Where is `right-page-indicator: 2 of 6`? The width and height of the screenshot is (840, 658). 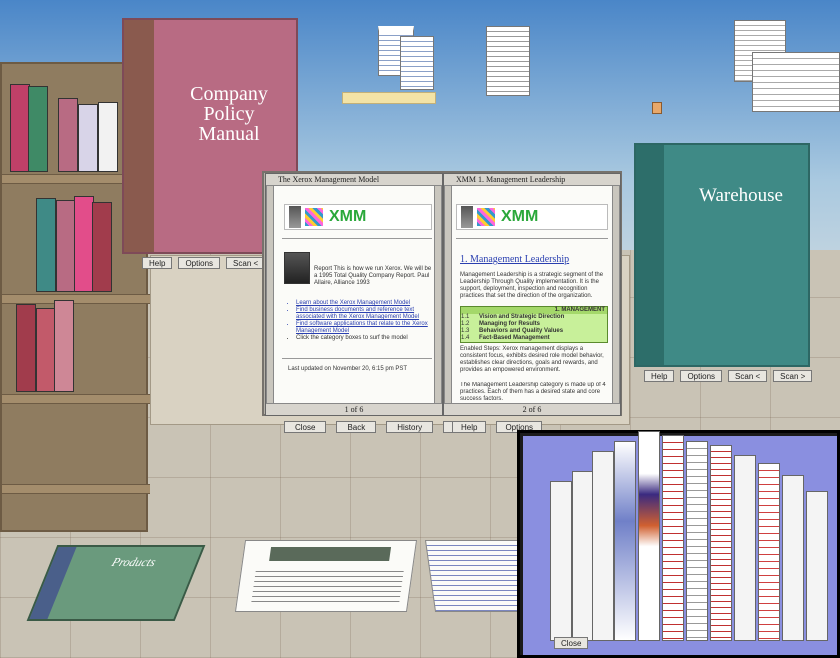 right-page-indicator: 2 of 6 is located at coordinates (532, 409).